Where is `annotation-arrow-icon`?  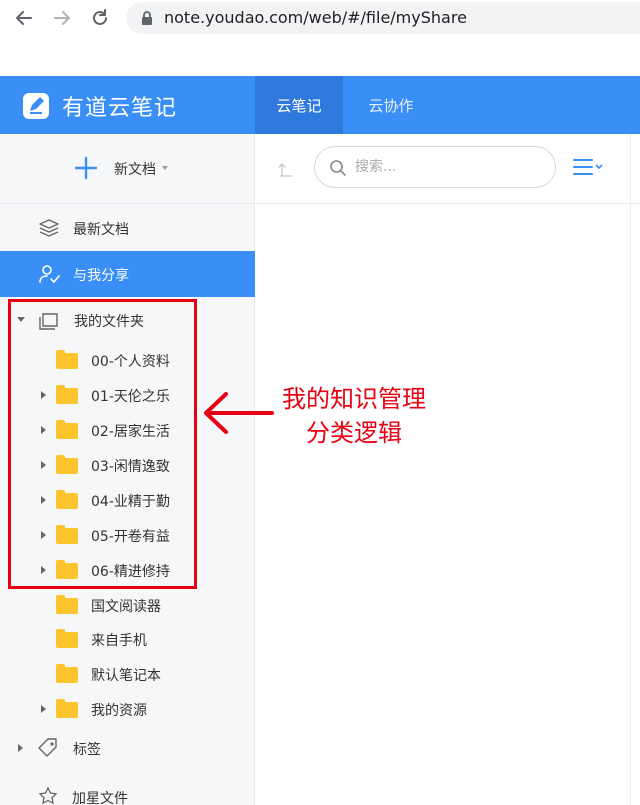 annotation-arrow-icon is located at coordinates (239, 413).